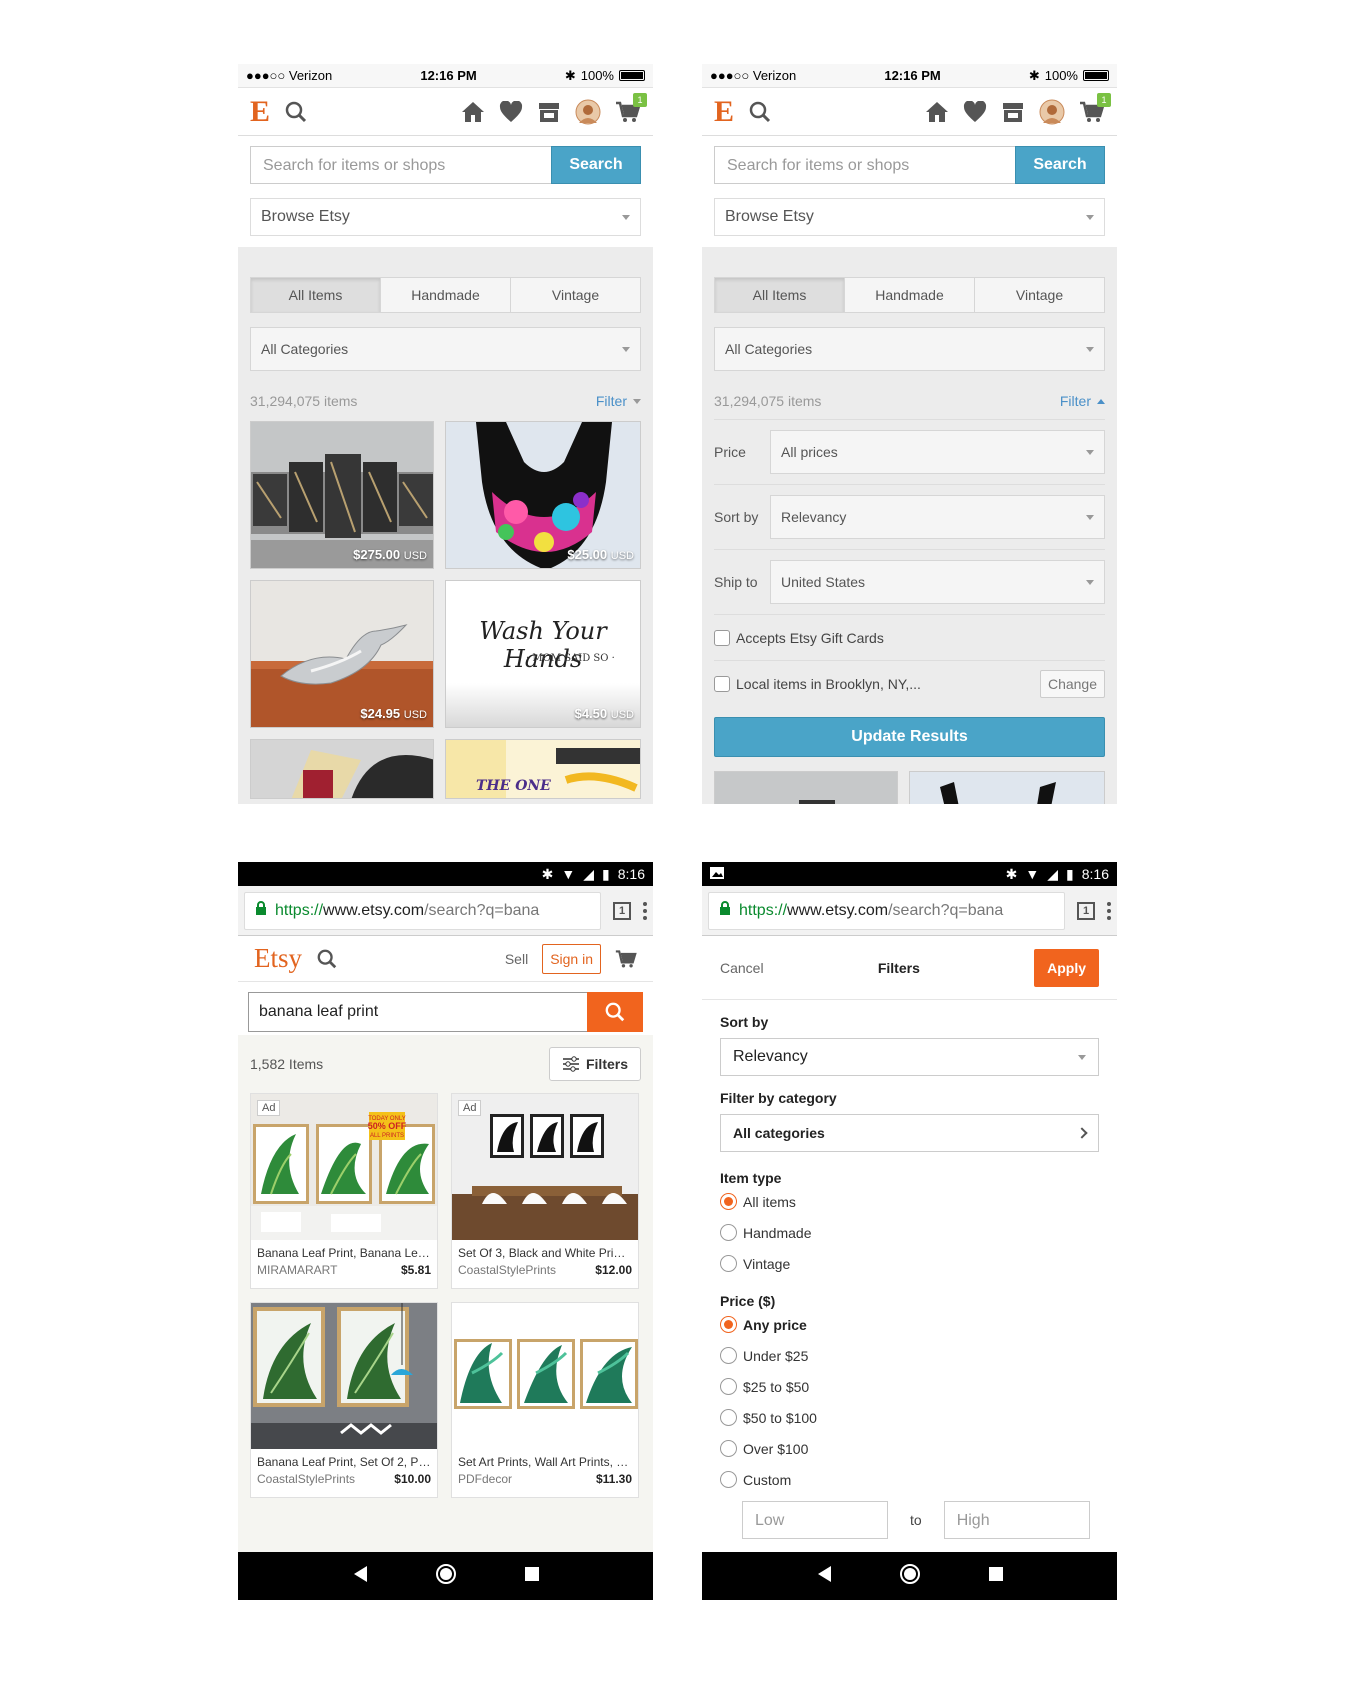  I want to click on listing-tile: $275.00 USD, so click(342, 495).